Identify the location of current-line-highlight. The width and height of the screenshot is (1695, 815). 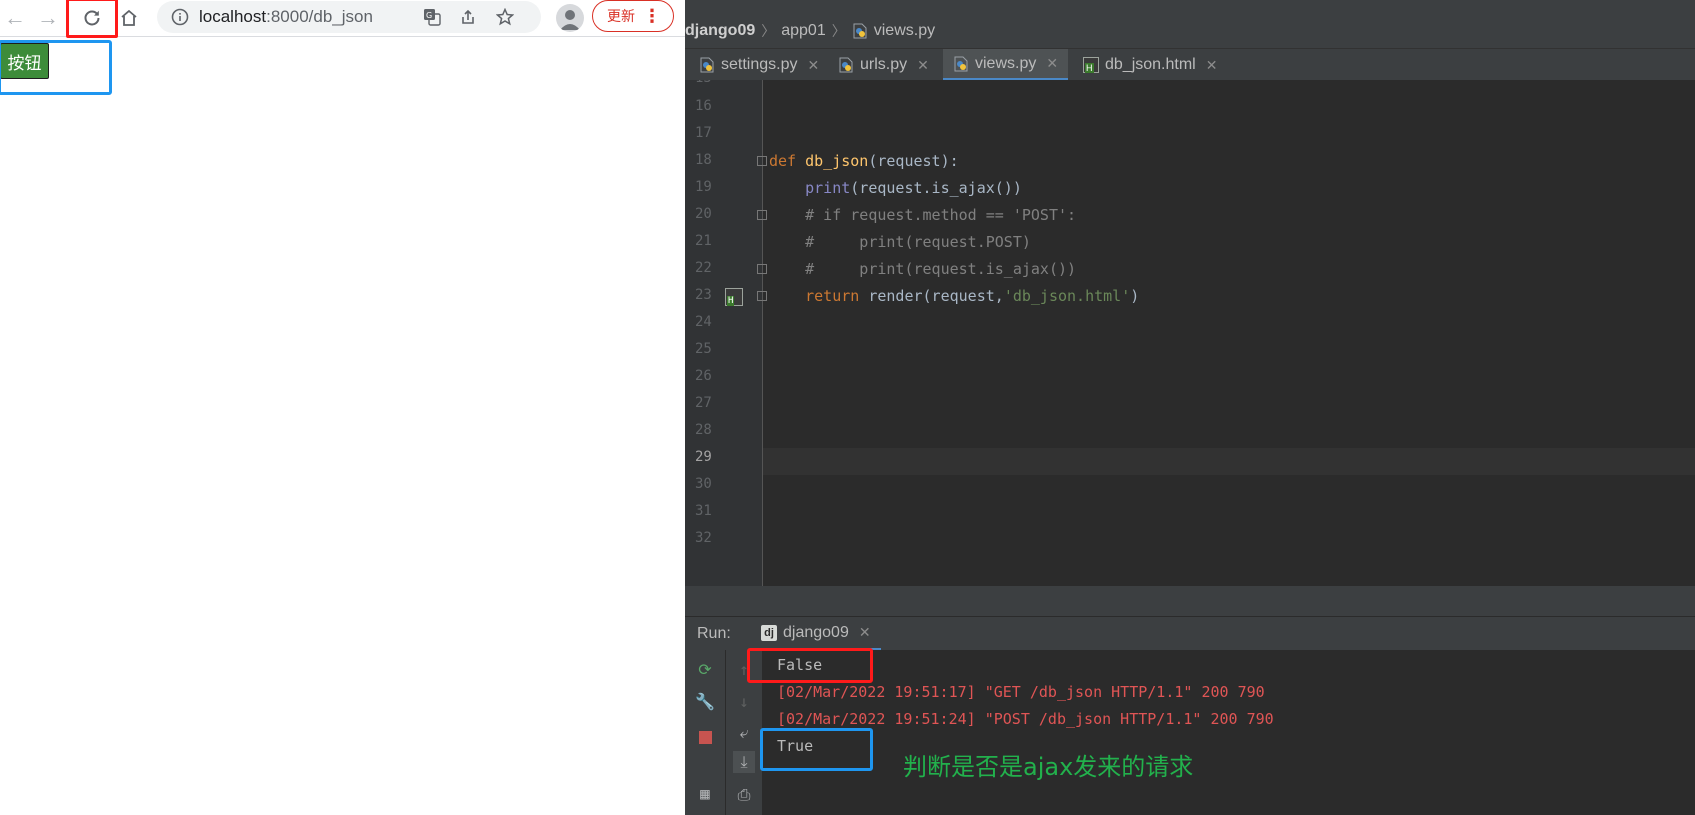
(1229, 461).